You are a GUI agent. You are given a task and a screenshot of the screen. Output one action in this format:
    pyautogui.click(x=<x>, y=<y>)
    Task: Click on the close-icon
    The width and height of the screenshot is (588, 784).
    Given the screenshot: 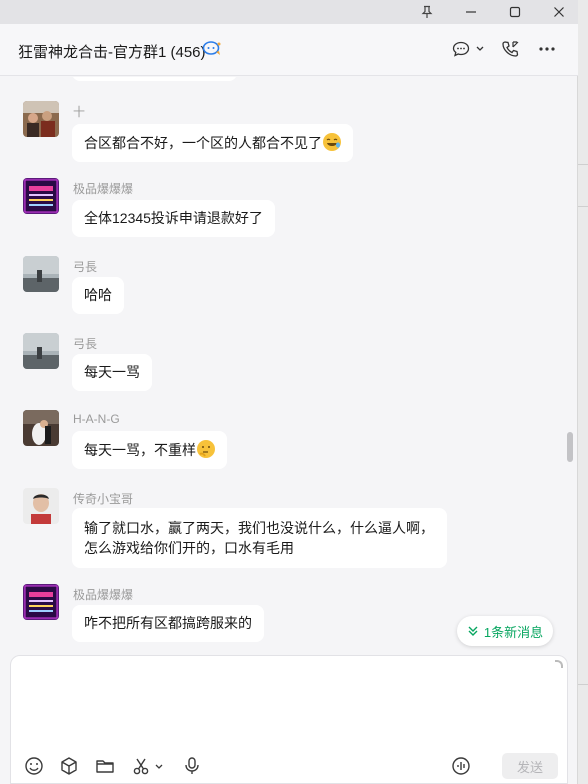 What is the action you would take?
    pyautogui.click(x=559, y=12)
    